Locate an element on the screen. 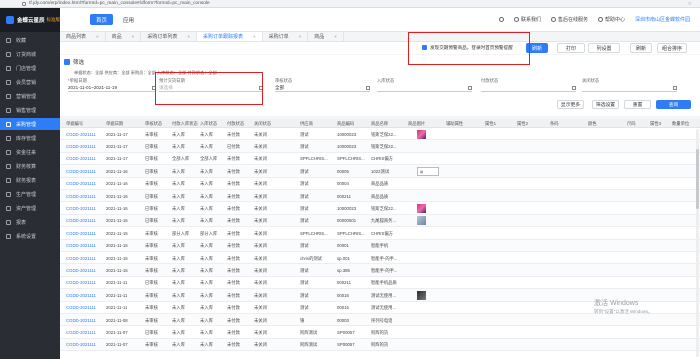 Image resolution: width=700 pixels, height=359 pixels. audit-status-value: 全部 is located at coordinates (322, 88).